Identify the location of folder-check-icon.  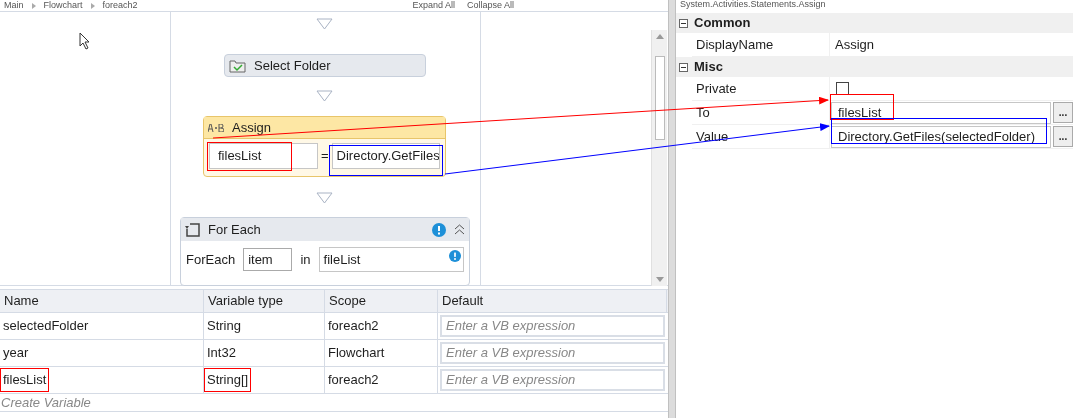
(237, 65).